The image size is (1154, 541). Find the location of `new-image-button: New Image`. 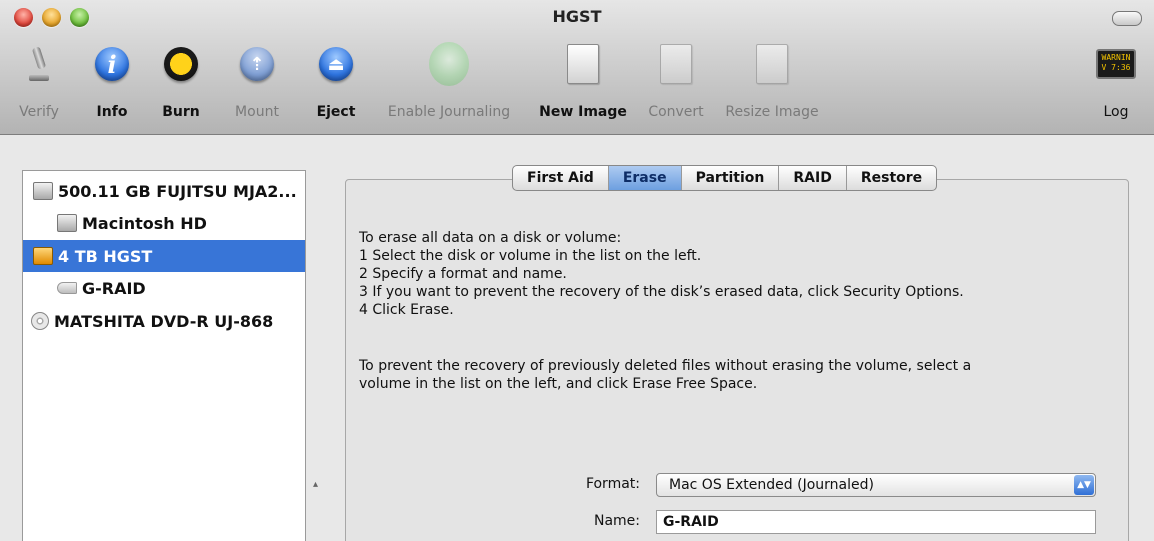

new-image-button: New Image is located at coordinates (583, 86).